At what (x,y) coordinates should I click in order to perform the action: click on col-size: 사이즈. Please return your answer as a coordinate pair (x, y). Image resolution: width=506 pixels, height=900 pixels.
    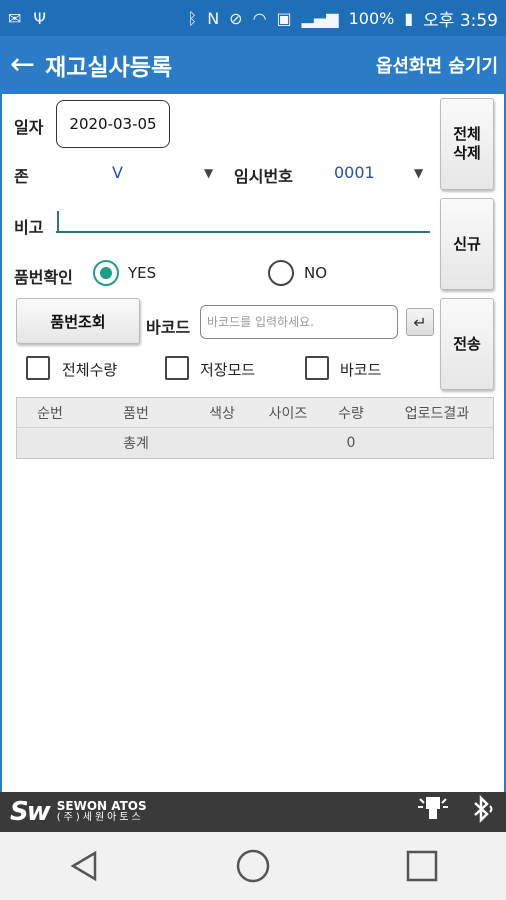
    Looking at the image, I should click on (288, 413).